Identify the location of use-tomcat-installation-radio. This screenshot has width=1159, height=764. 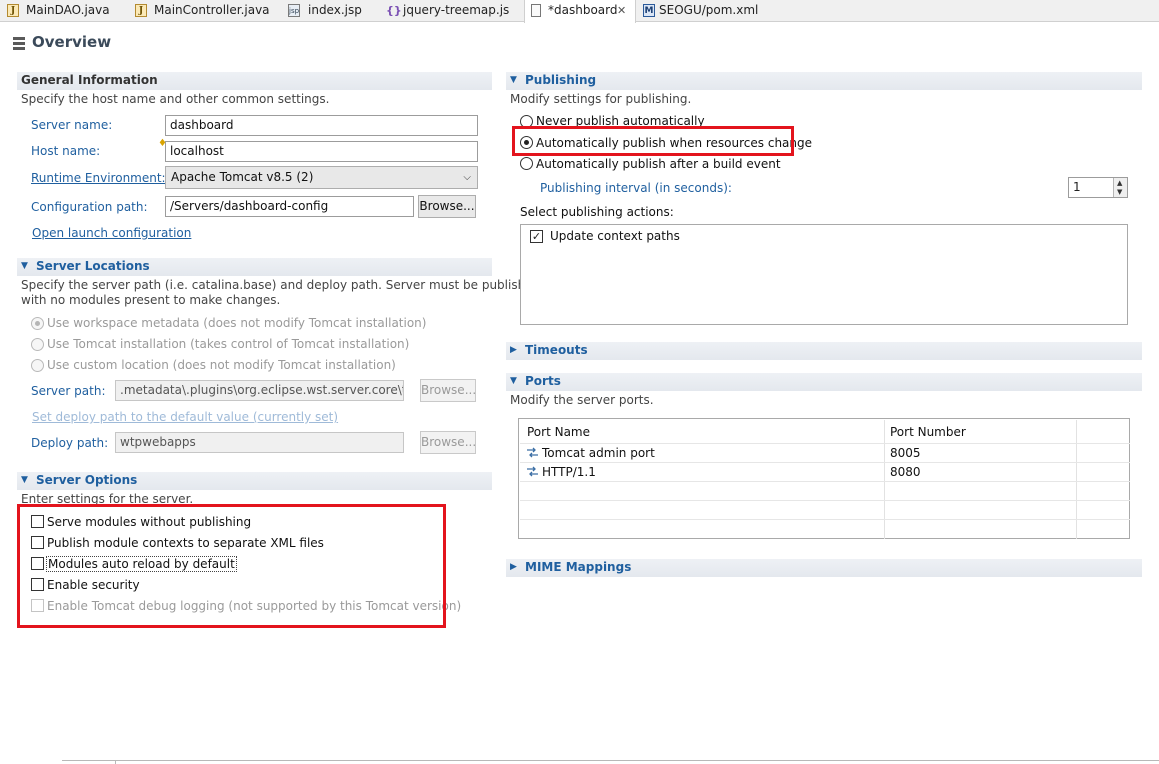
(37, 344).